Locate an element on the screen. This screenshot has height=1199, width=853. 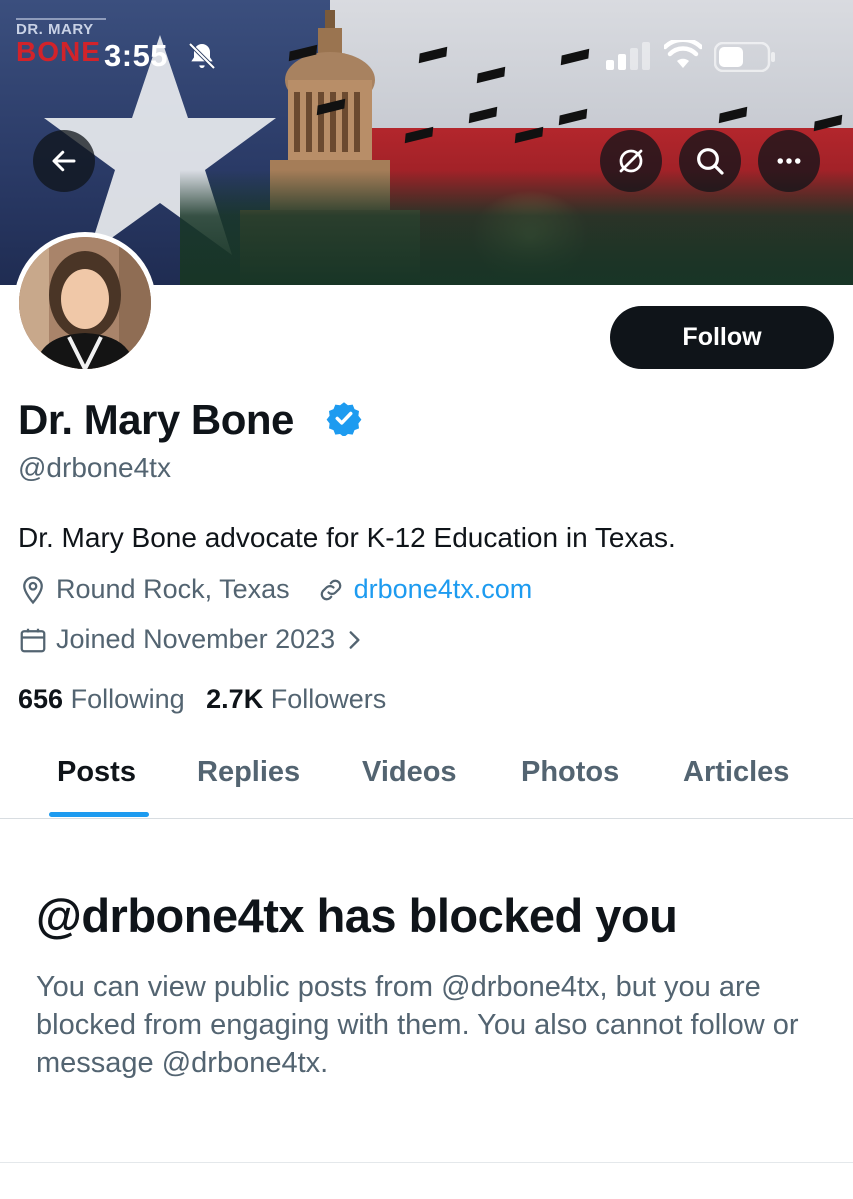
more-button is located at coordinates (789, 161).